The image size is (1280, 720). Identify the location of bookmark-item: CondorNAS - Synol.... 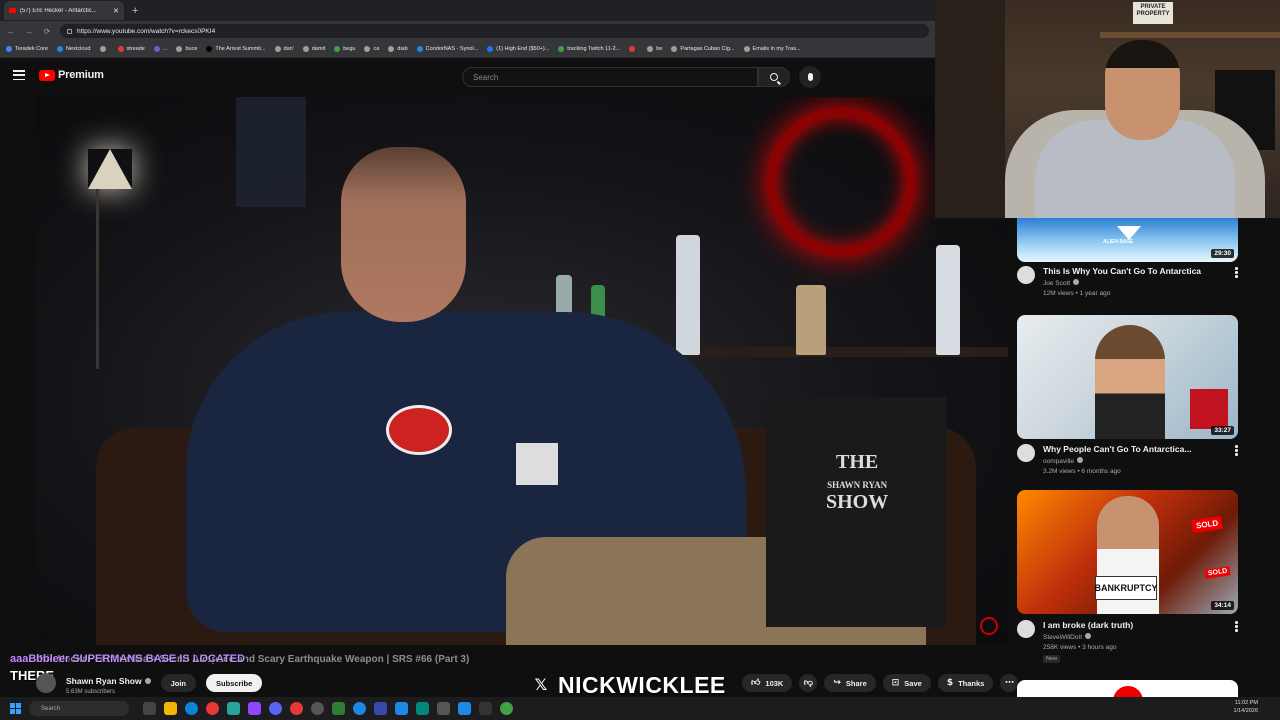
(447, 49).